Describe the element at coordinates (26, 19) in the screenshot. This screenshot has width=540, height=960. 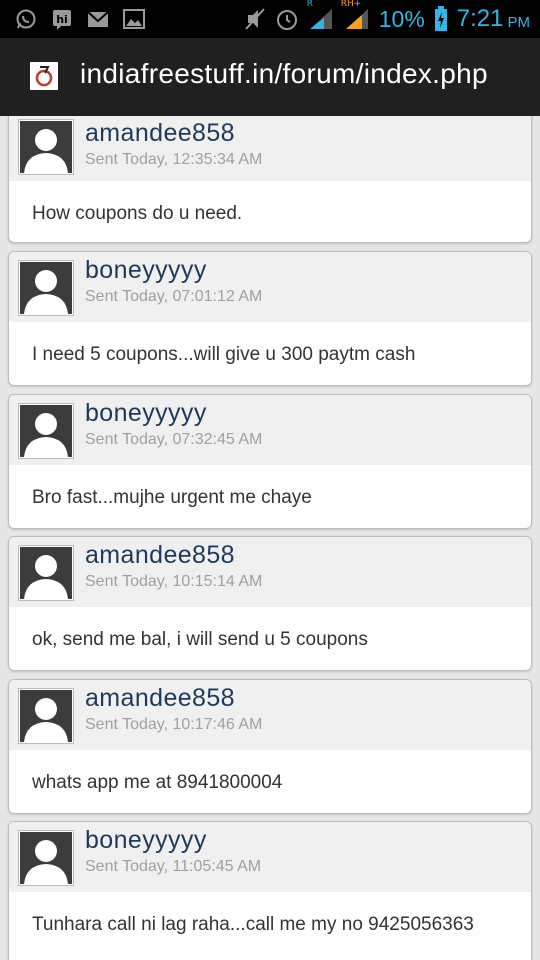
I see `whatsapp-icon` at that location.